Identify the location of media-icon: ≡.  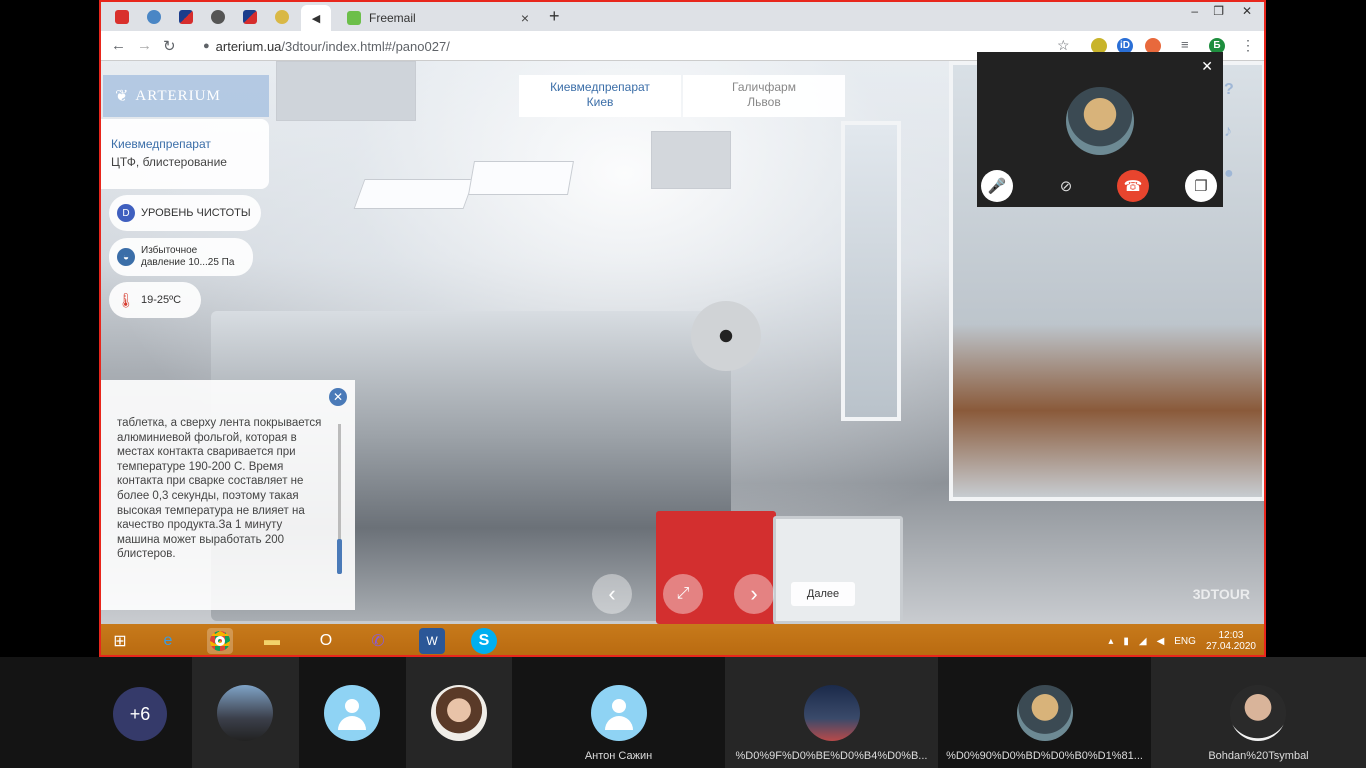
(1185, 44).